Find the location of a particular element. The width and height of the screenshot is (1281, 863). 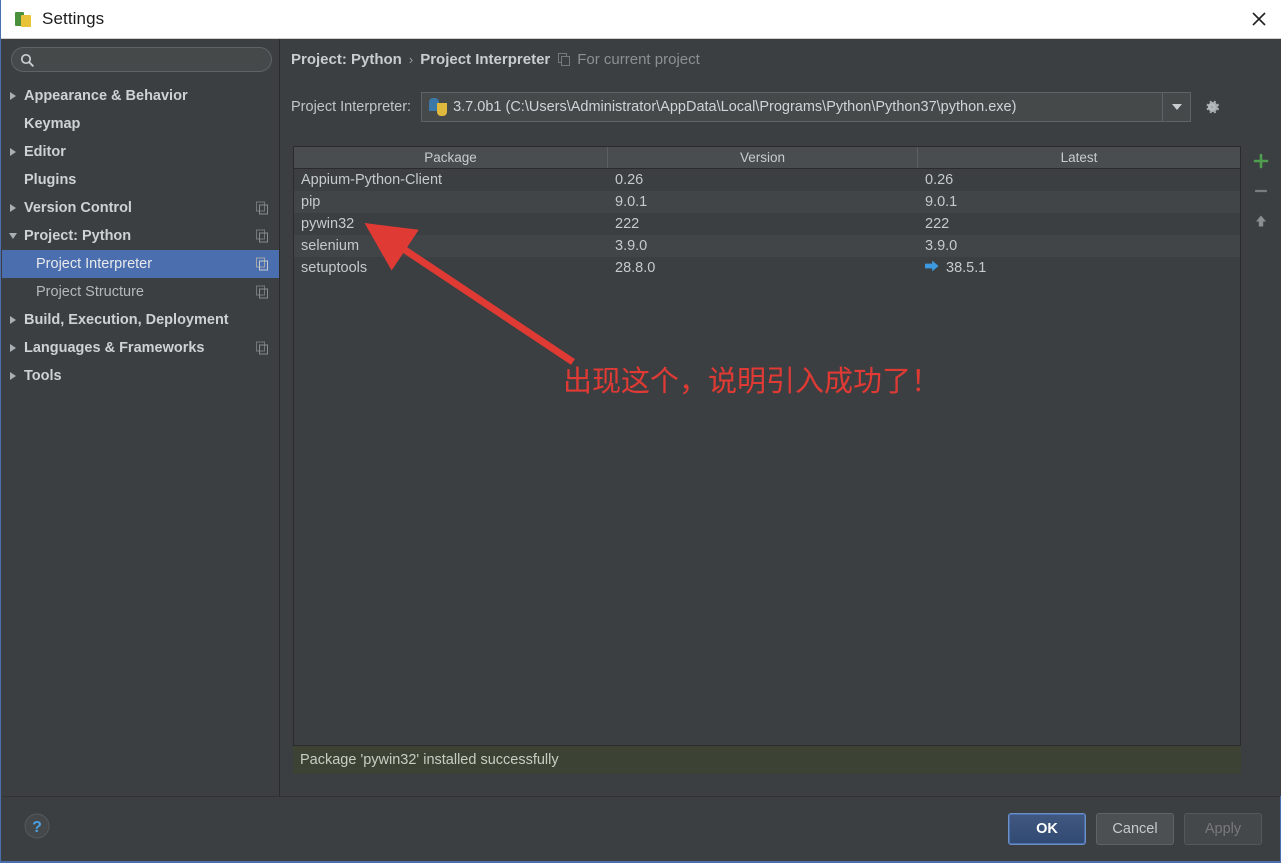

cell-package: setuptools is located at coordinates (334, 268).